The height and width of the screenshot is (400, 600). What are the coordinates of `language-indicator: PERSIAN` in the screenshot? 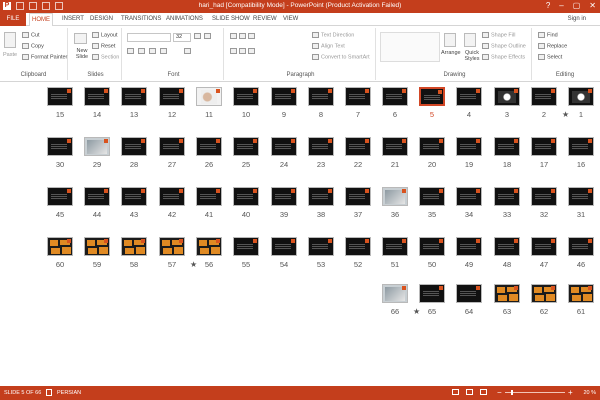 It's located at (69, 393).